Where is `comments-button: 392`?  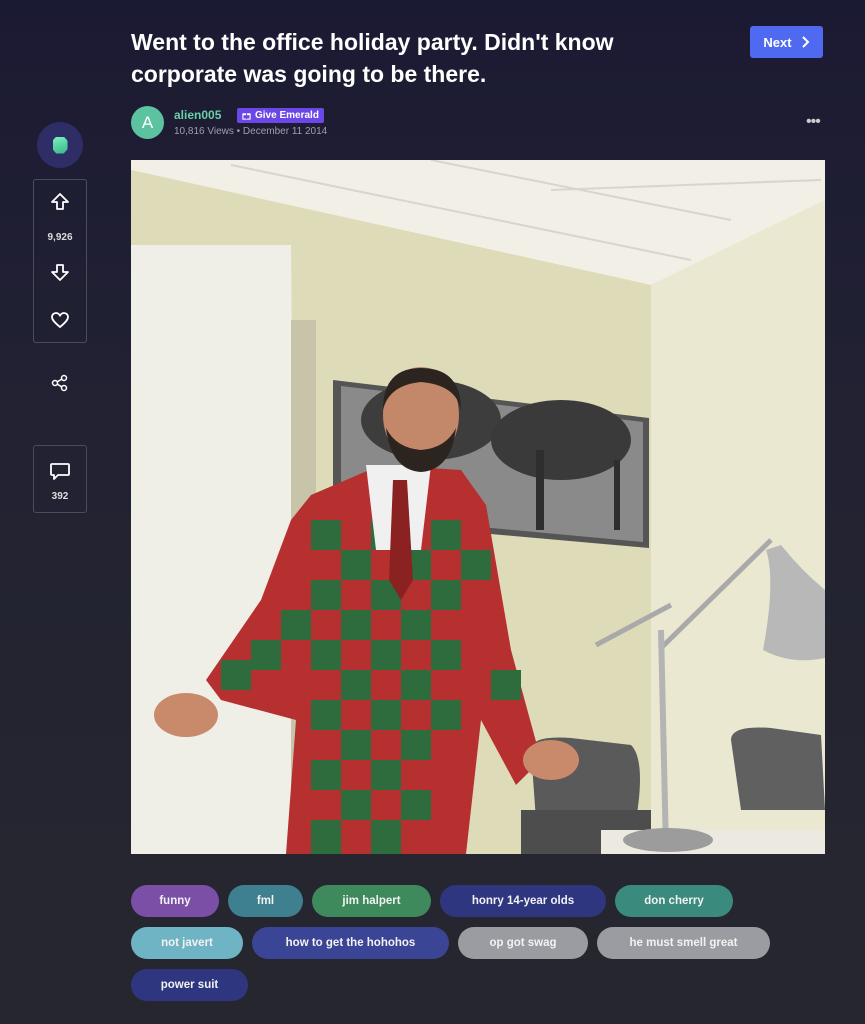 comments-button: 392 is located at coordinates (60, 479).